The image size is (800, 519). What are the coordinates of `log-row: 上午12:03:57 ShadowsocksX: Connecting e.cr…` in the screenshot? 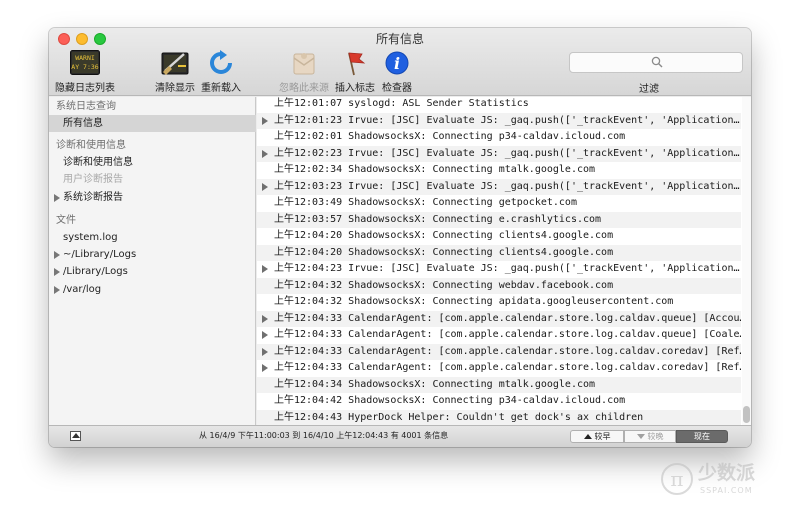 It's located at (499, 219).